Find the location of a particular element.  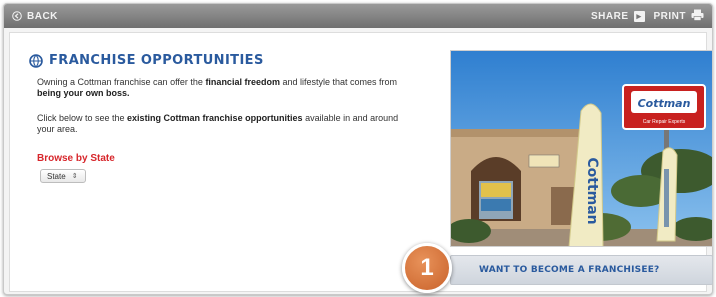

flag-text: Cottman is located at coordinates (592, 190).